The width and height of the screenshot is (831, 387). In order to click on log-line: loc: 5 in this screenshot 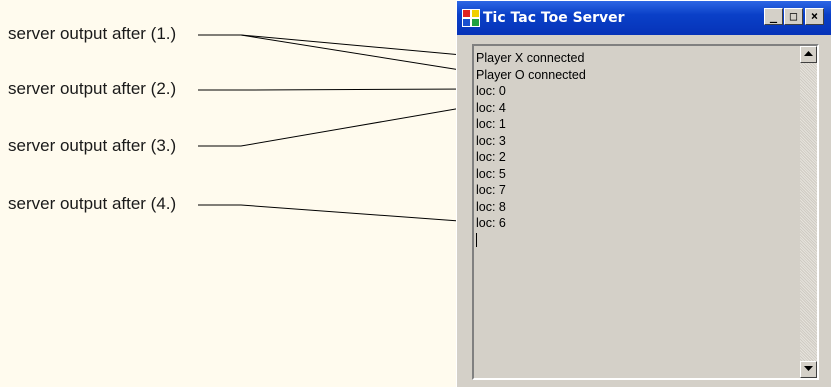, I will do `click(491, 173)`.